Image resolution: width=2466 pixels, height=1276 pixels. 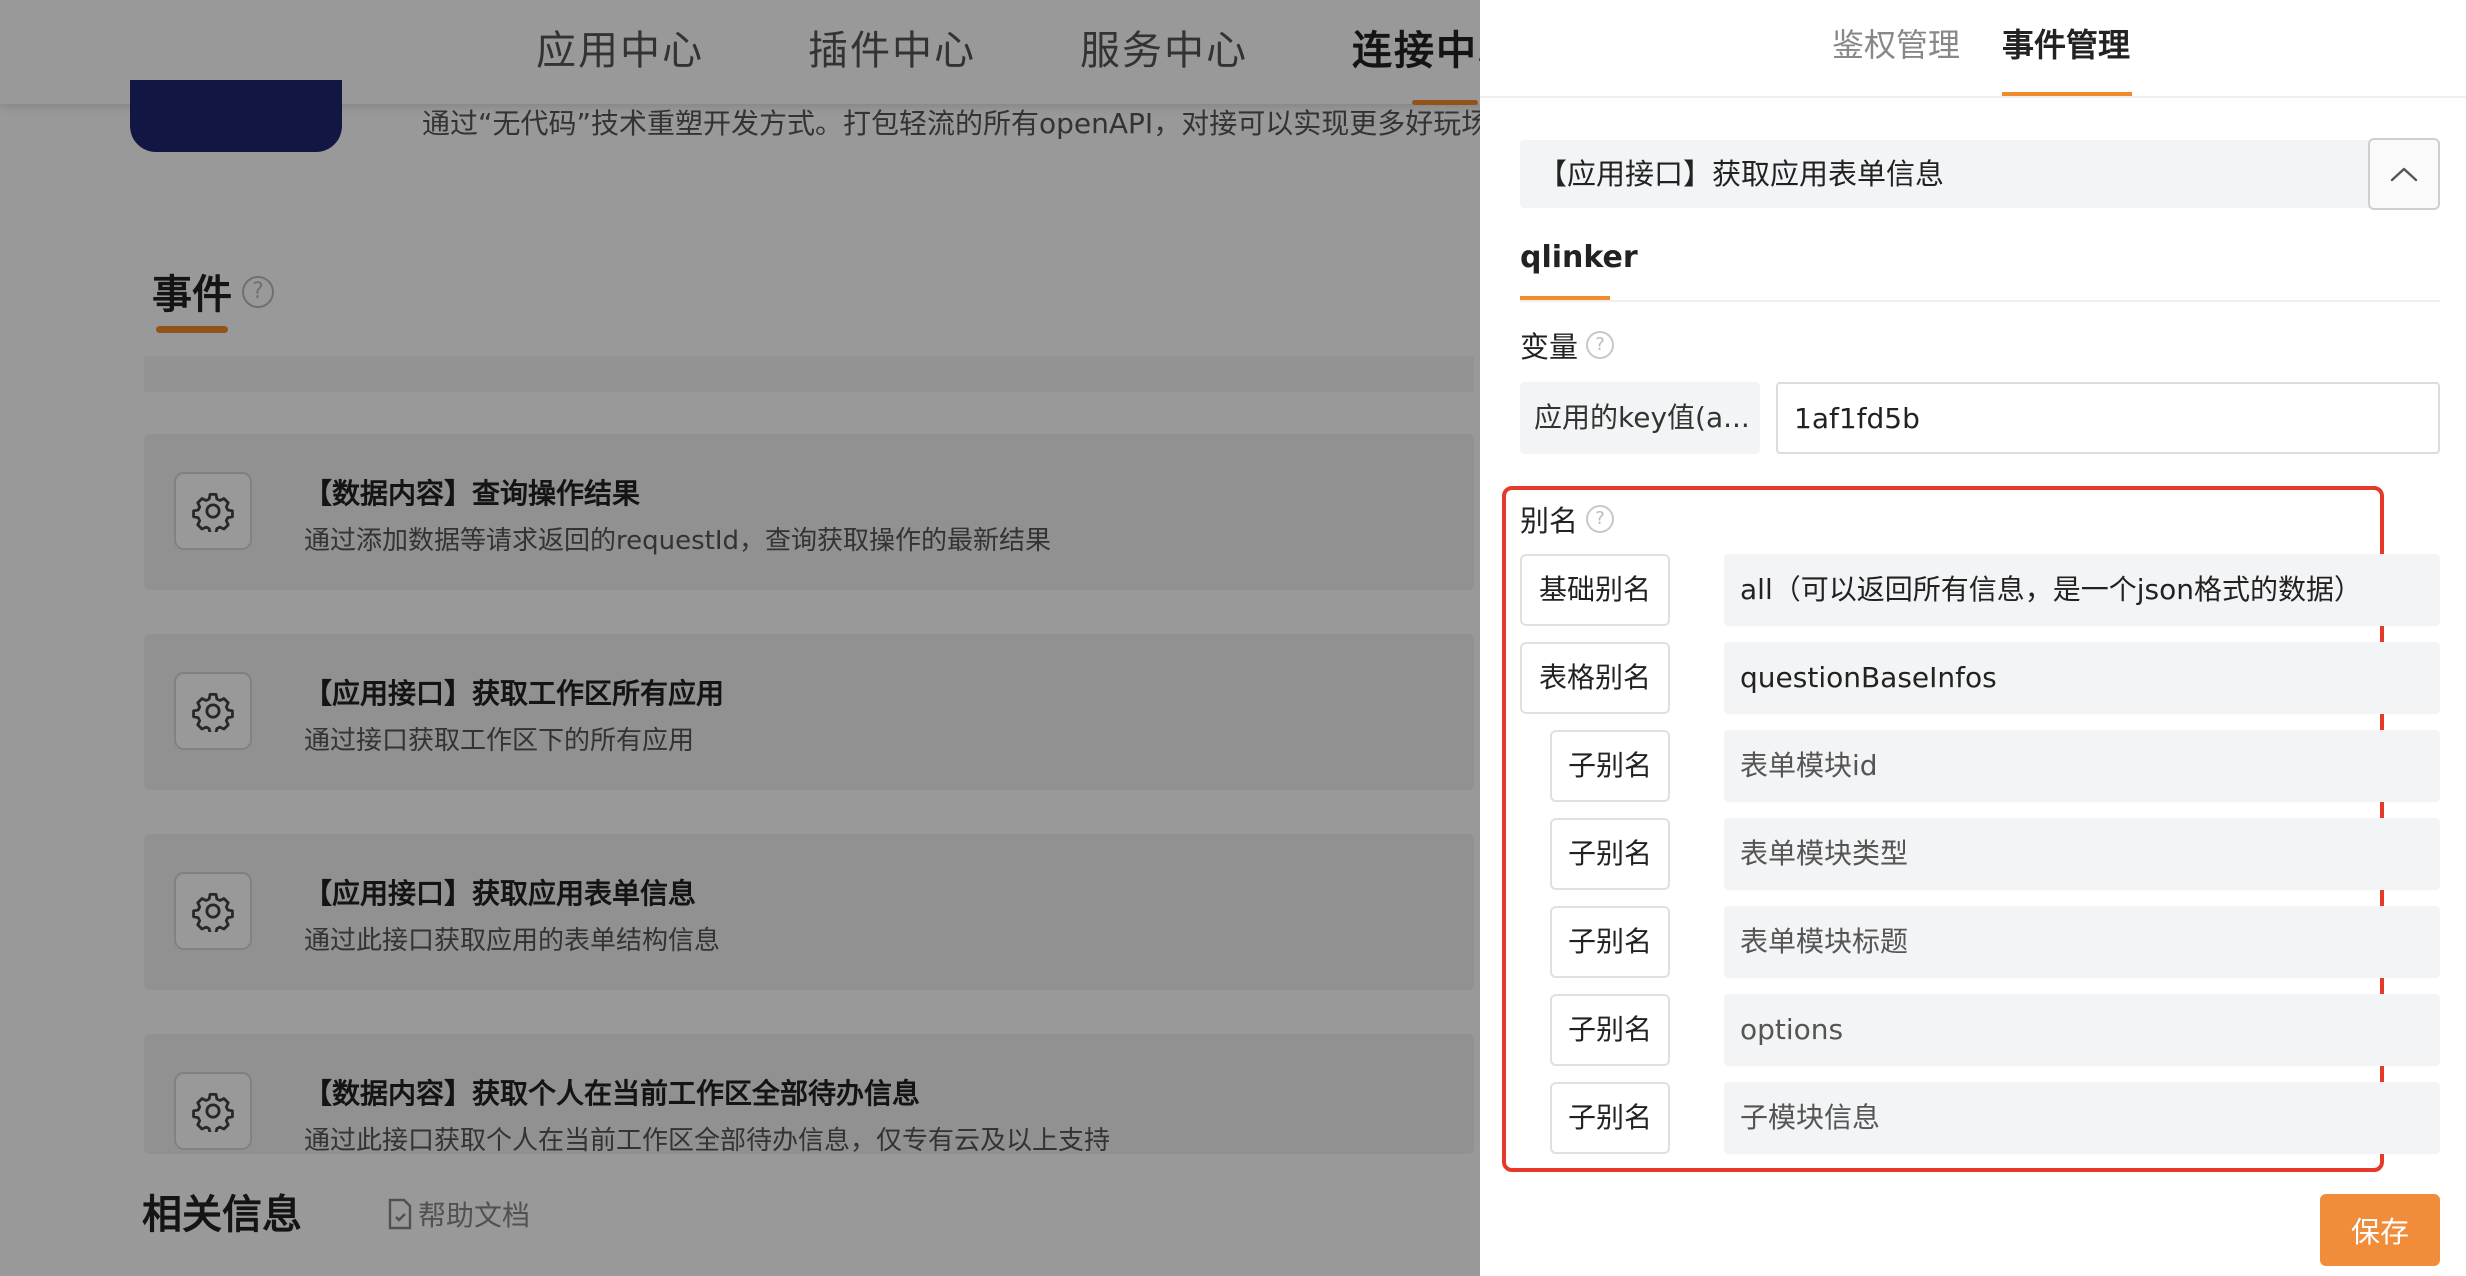 I want to click on collapse-button, so click(x=2404, y=174).